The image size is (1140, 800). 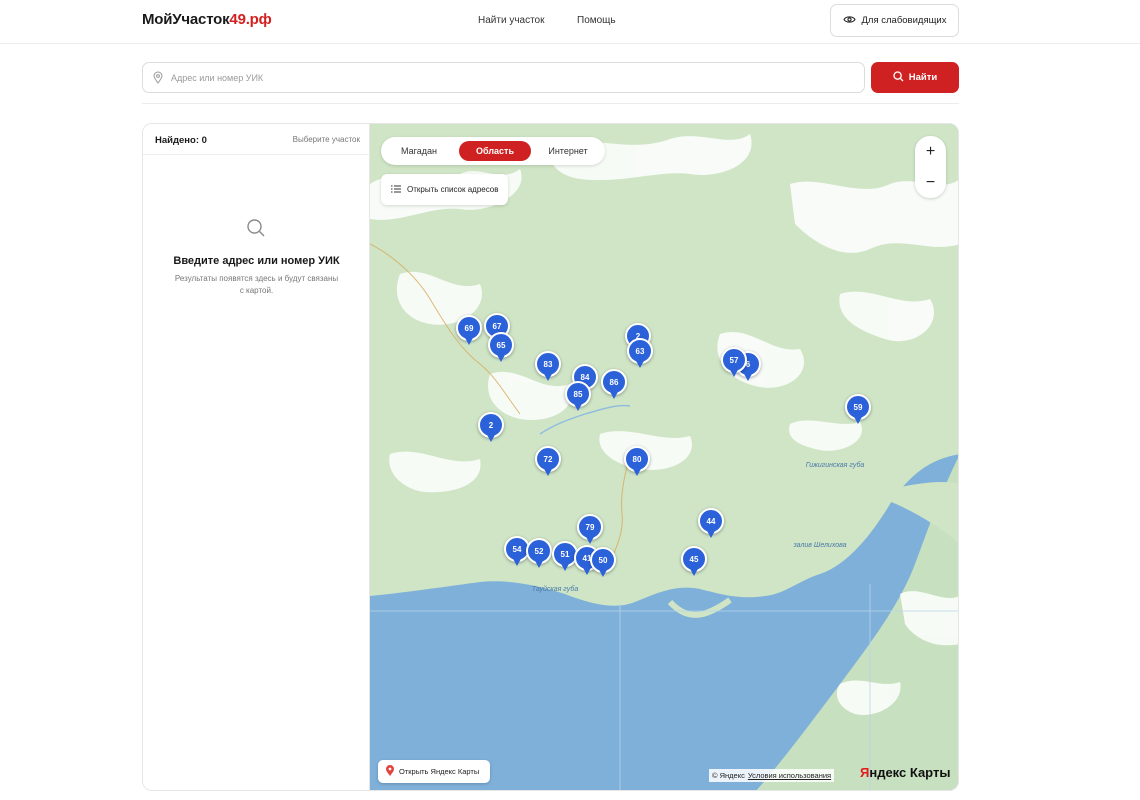 What do you see at coordinates (923, 77) in the screenshot?
I see `find-button-label: Найти` at bounding box center [923, 77].